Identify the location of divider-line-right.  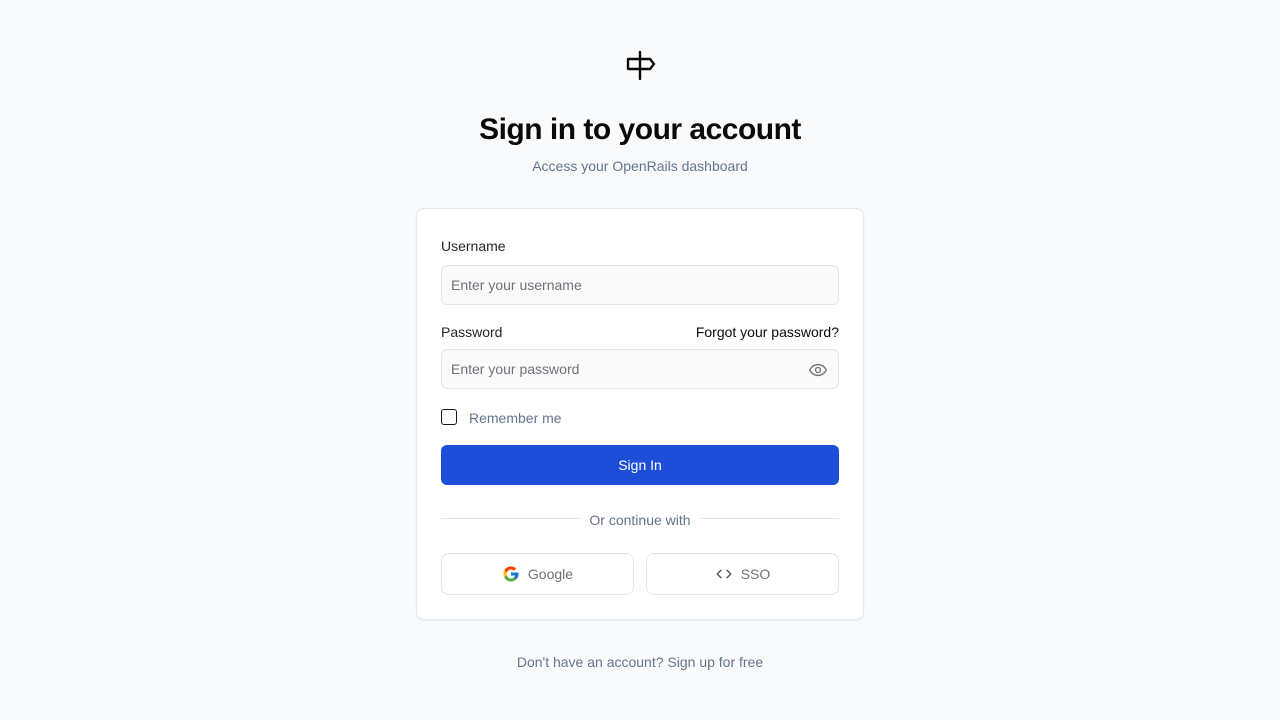
(769, 518).